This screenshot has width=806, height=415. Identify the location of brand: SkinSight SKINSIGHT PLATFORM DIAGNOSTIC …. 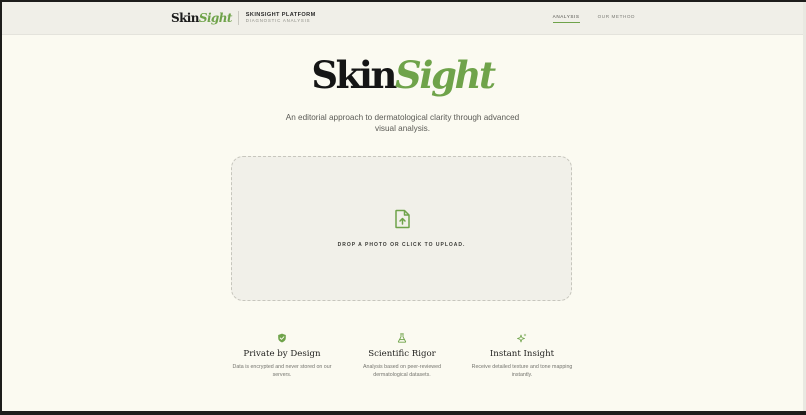
(243, 18).